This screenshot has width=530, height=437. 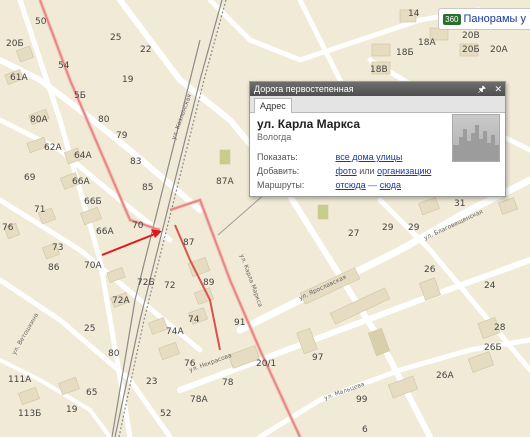 I want to click on routes-row: Маршруты: отсюда — сюда, so click(x=377, y=185).